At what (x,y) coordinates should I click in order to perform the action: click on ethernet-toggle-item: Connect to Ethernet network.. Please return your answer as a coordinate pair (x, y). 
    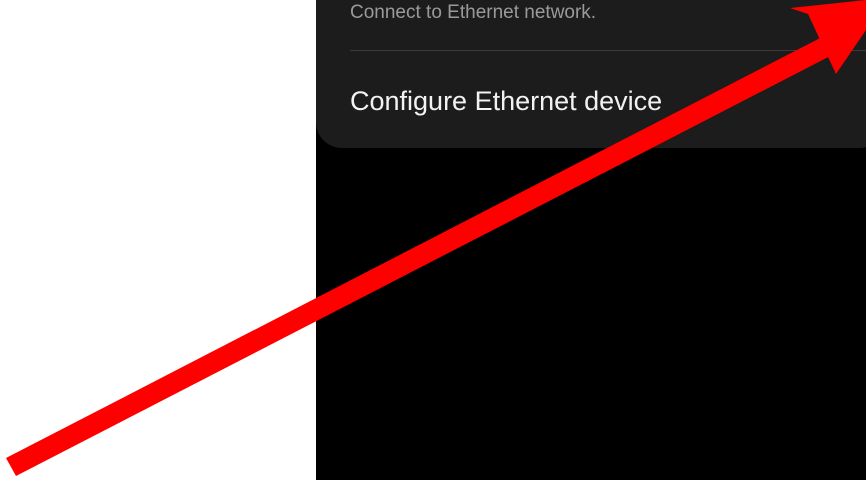
    Looking at the image, I should click on (600, 25).